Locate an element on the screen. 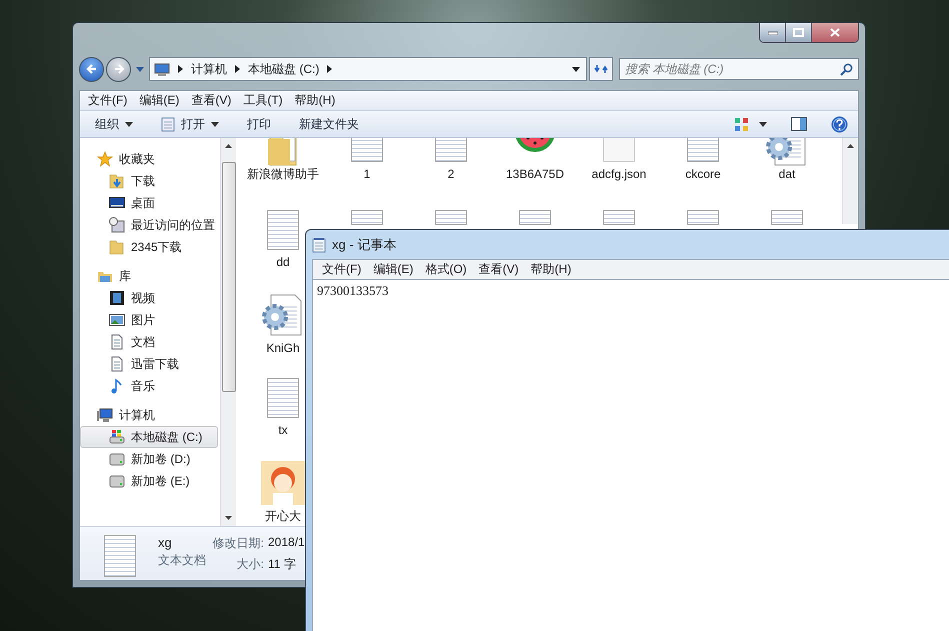 The image size is (949, 631). file-name: xg is located at coordinates (165, 542).